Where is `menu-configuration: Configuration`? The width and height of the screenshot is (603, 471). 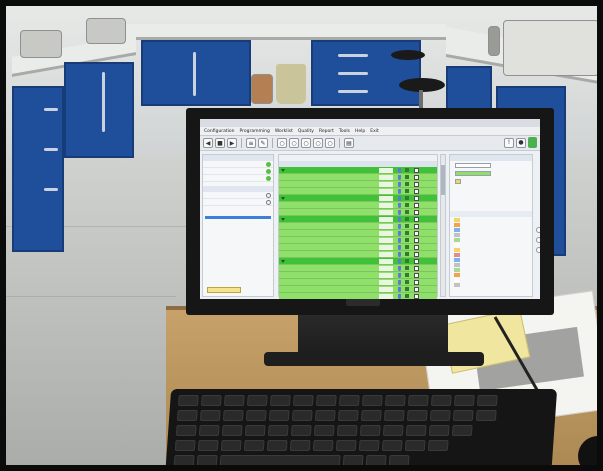
menu-configuration: Configuration is located at coordinates (219, 131).